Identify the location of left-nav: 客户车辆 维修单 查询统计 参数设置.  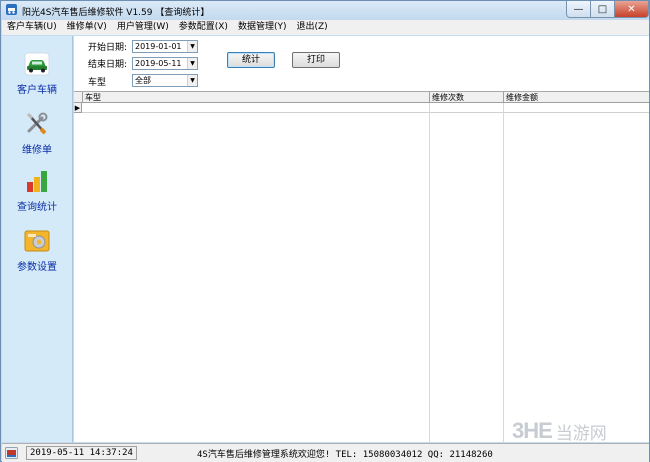
(37, 239).